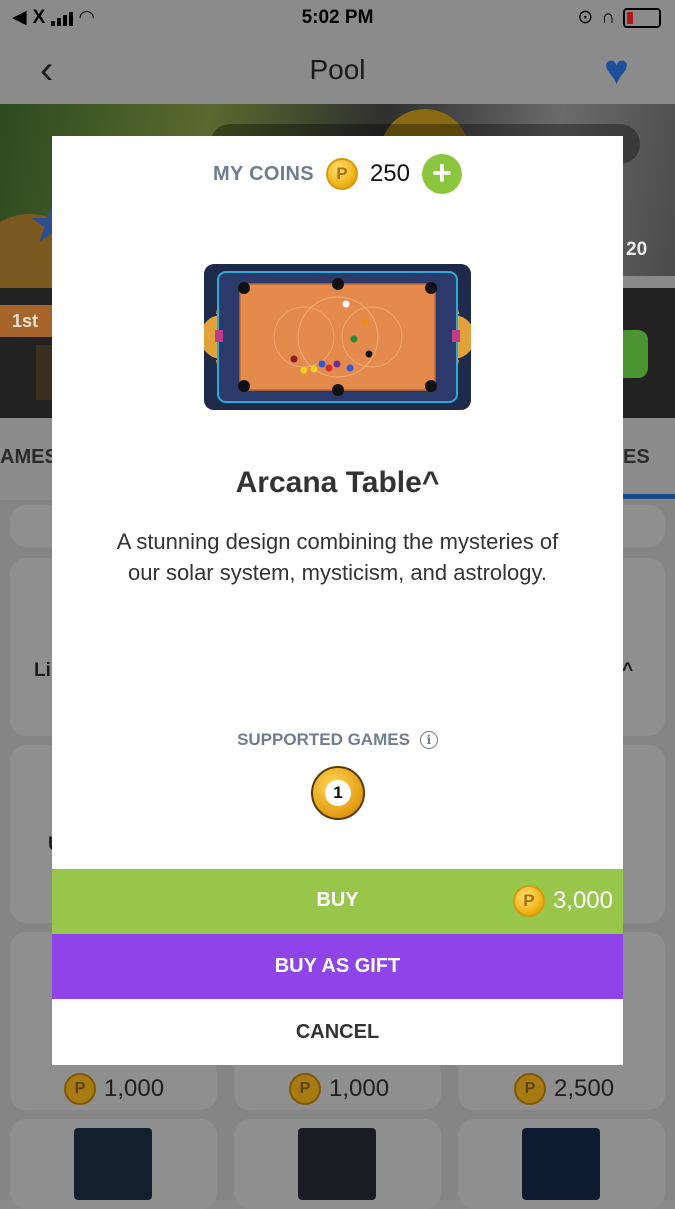 The width and height of the screenshot is (675, 1209). I want to click on tab-tables: ES, so click(636, 457).